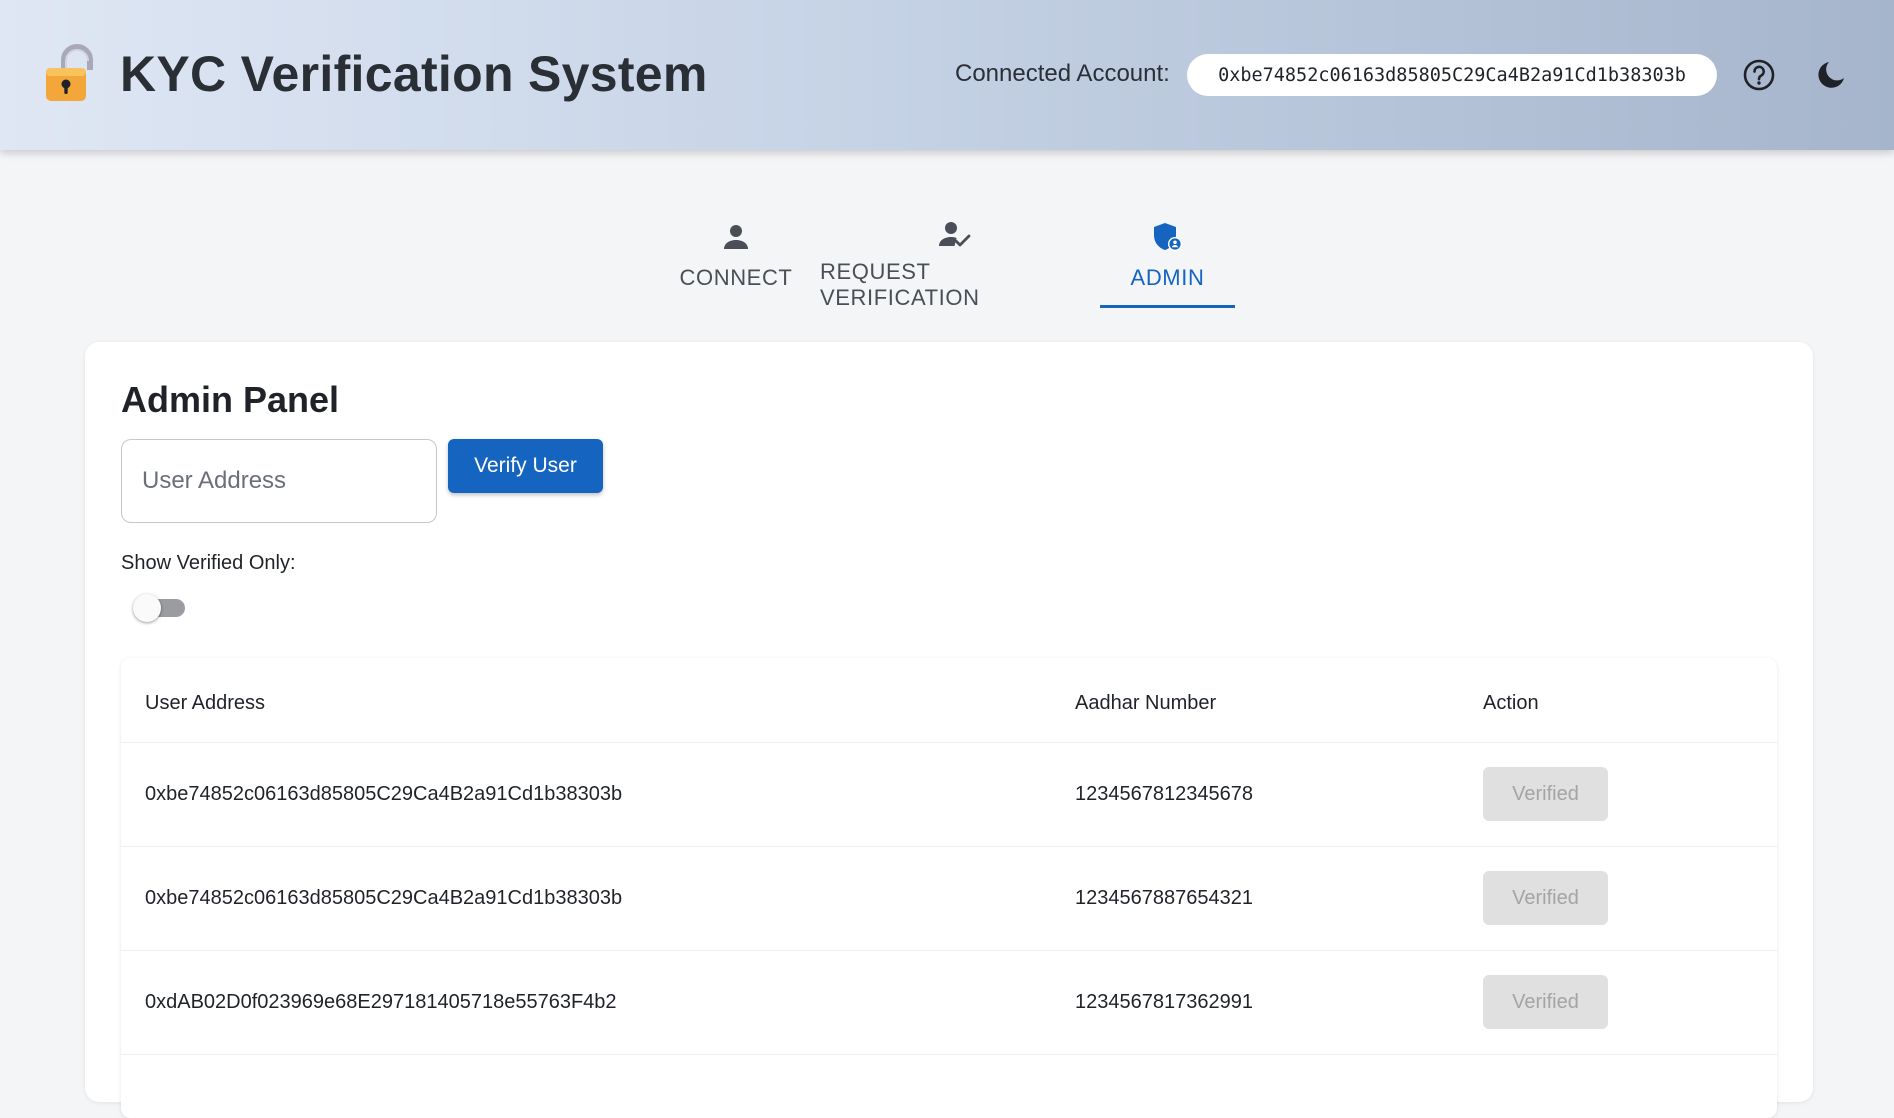  I want to click on header-user-address: User Address, so click(598, 700).